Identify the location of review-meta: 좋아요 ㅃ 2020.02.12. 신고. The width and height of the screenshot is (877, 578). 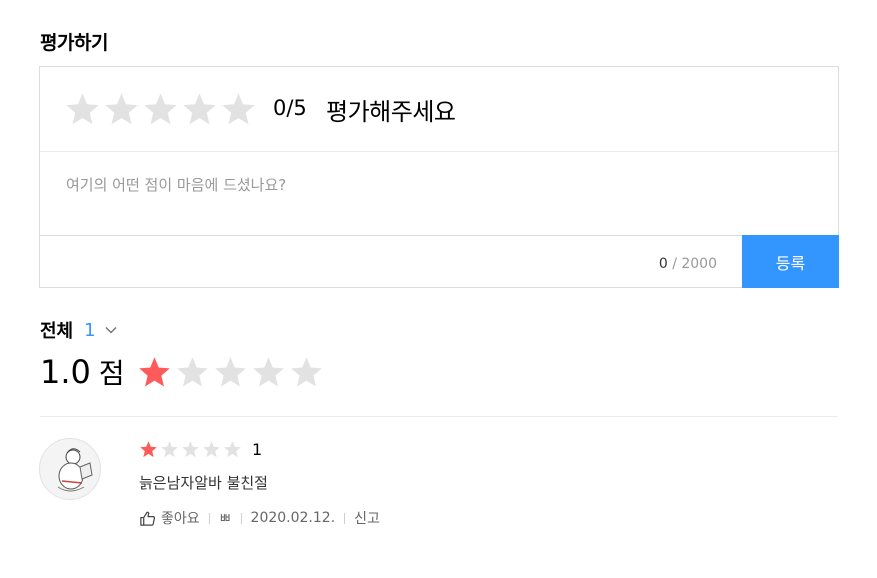
(259, 518).